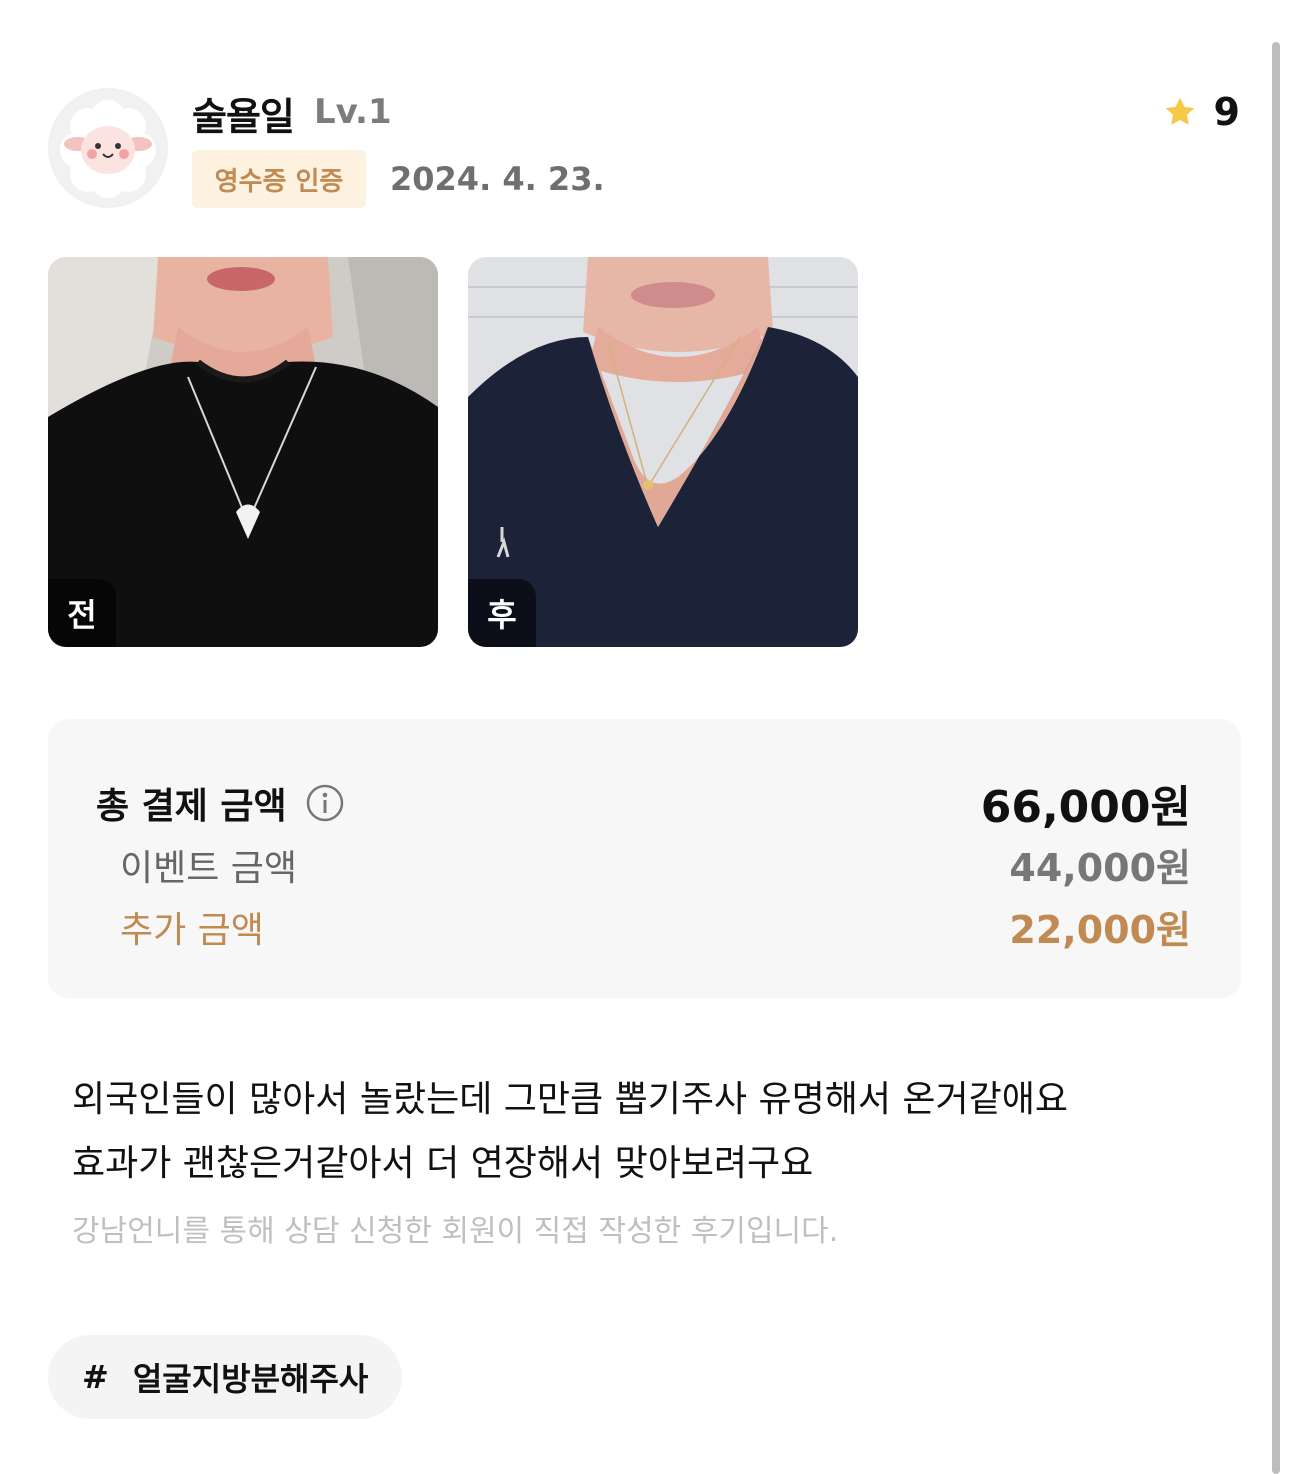 The height and width of the screenshot is (1474, 1290). I want to click on review-line-2: 효과가 괜찮은거같아서 더 연장해서 맞아보려구요, so click(443, 1163).